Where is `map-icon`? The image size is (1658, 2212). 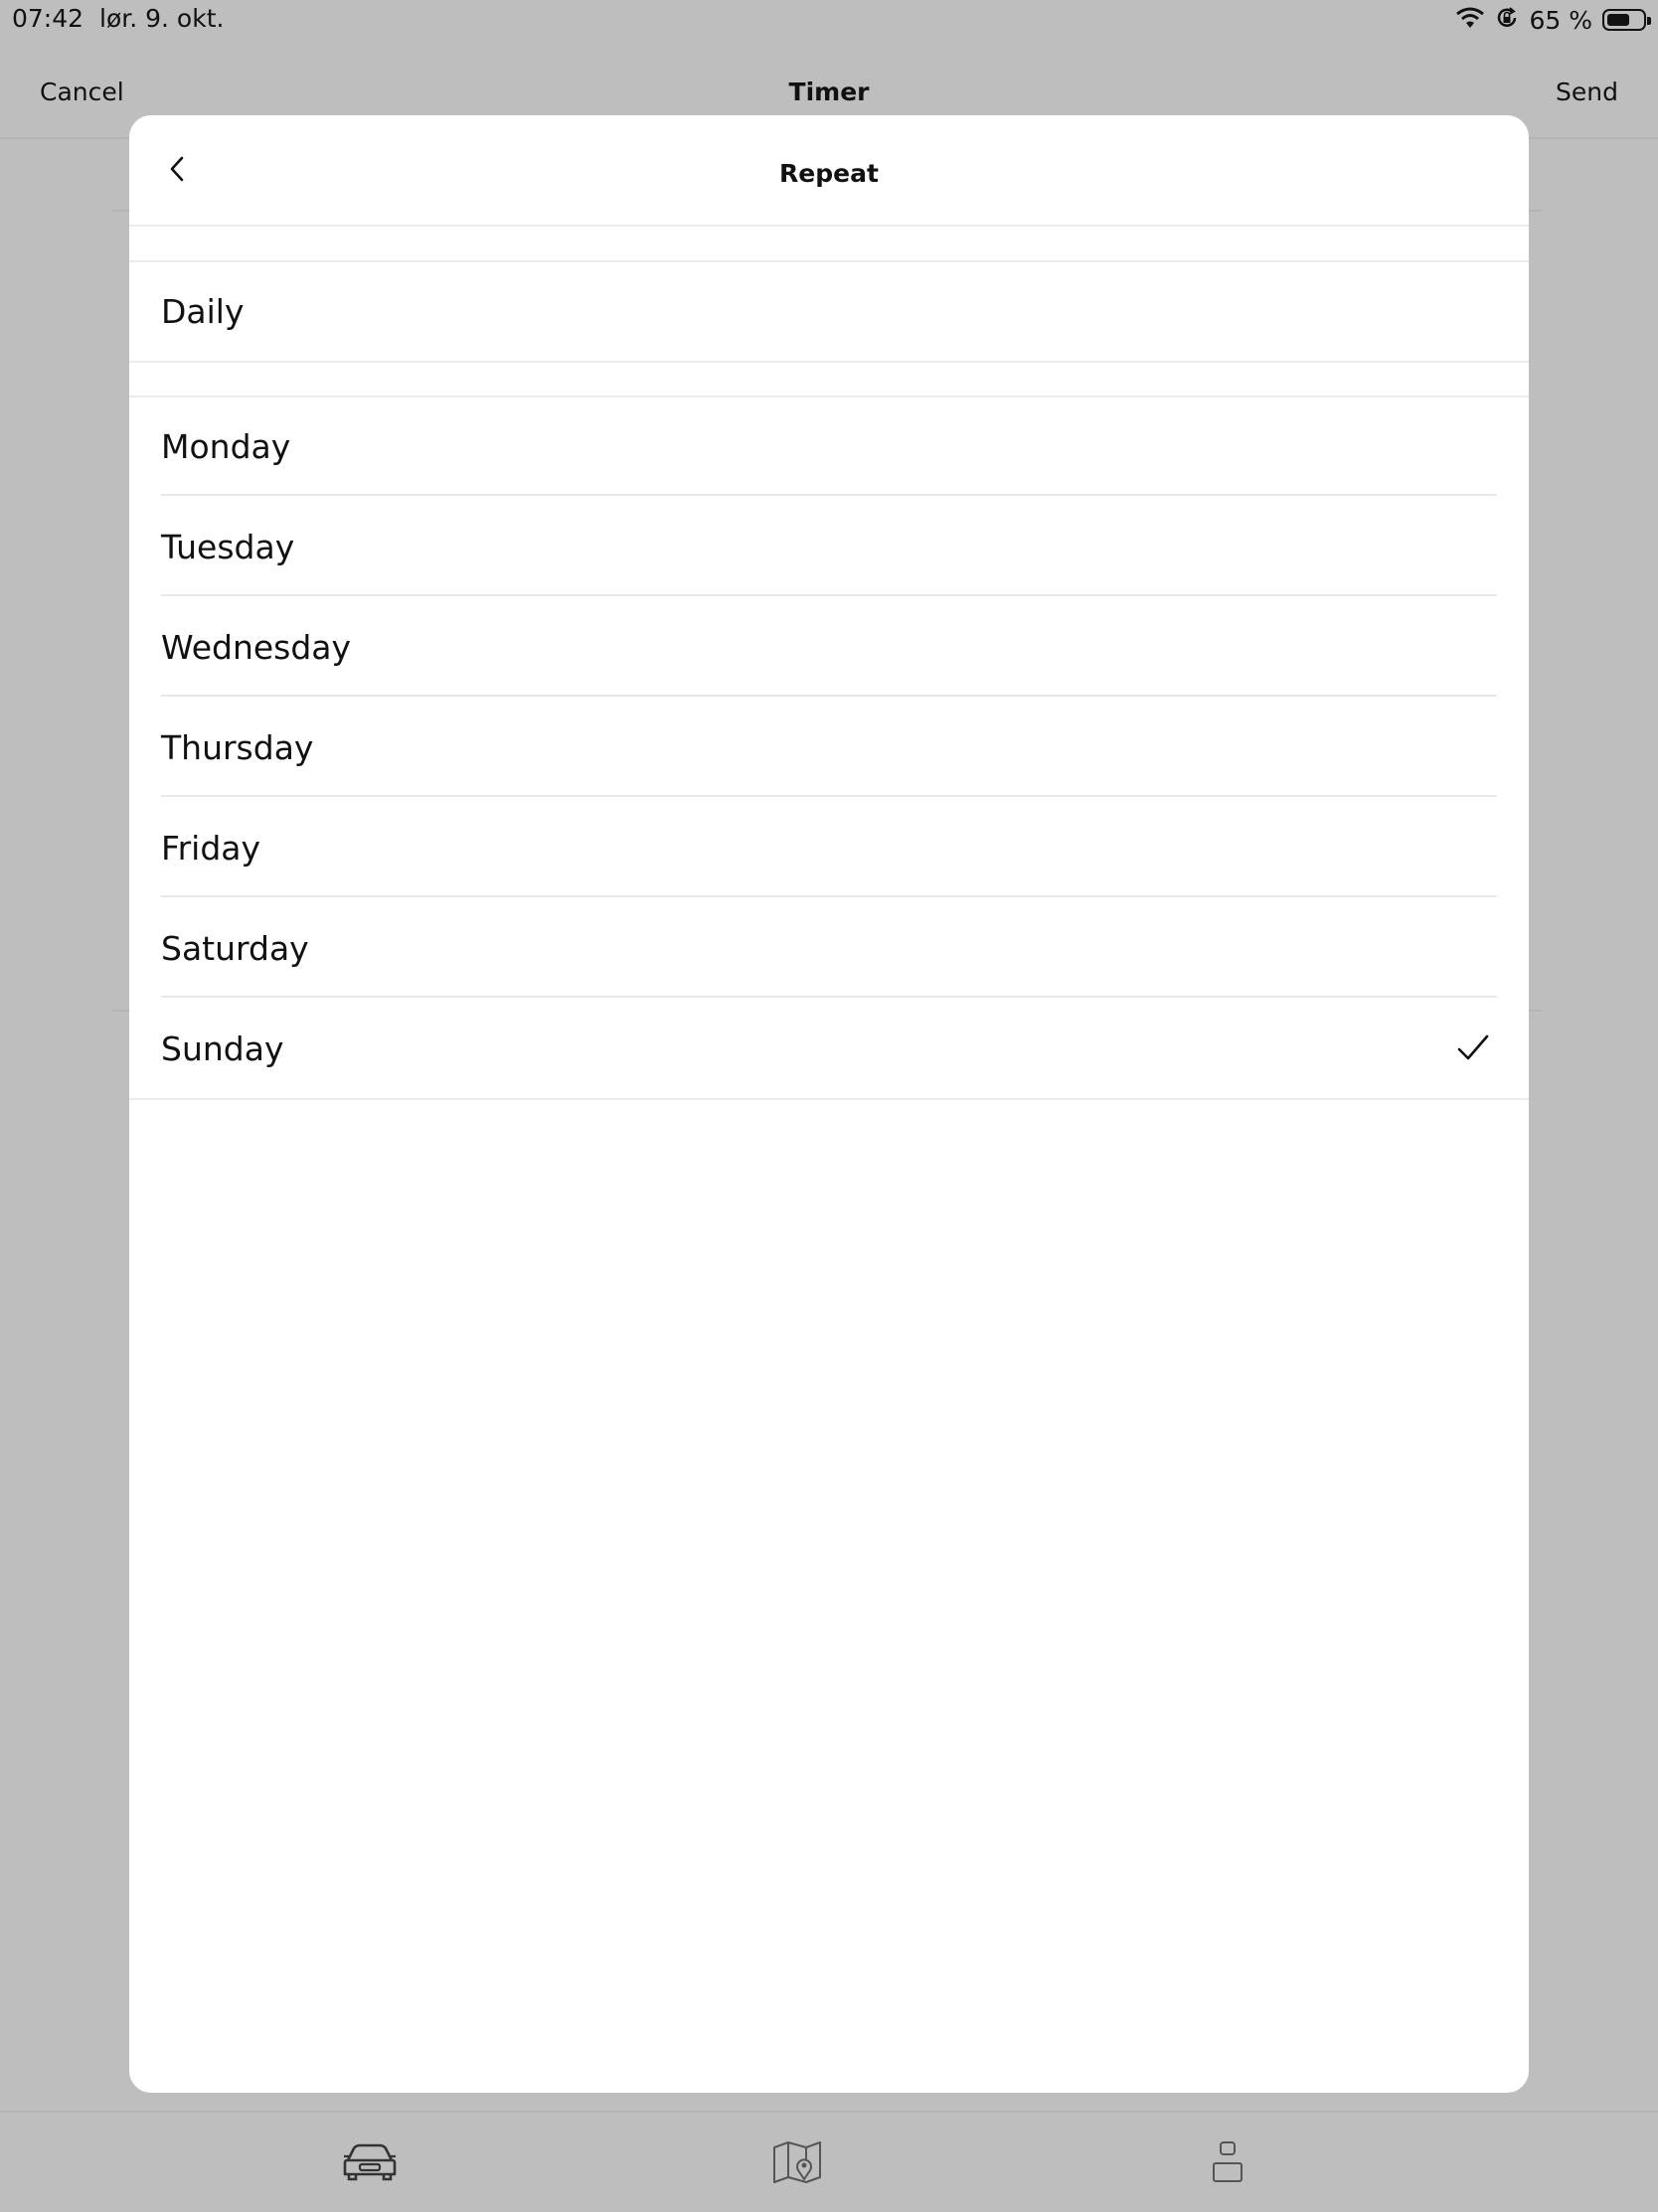 map-icon is located at coordinates (797, 2162).